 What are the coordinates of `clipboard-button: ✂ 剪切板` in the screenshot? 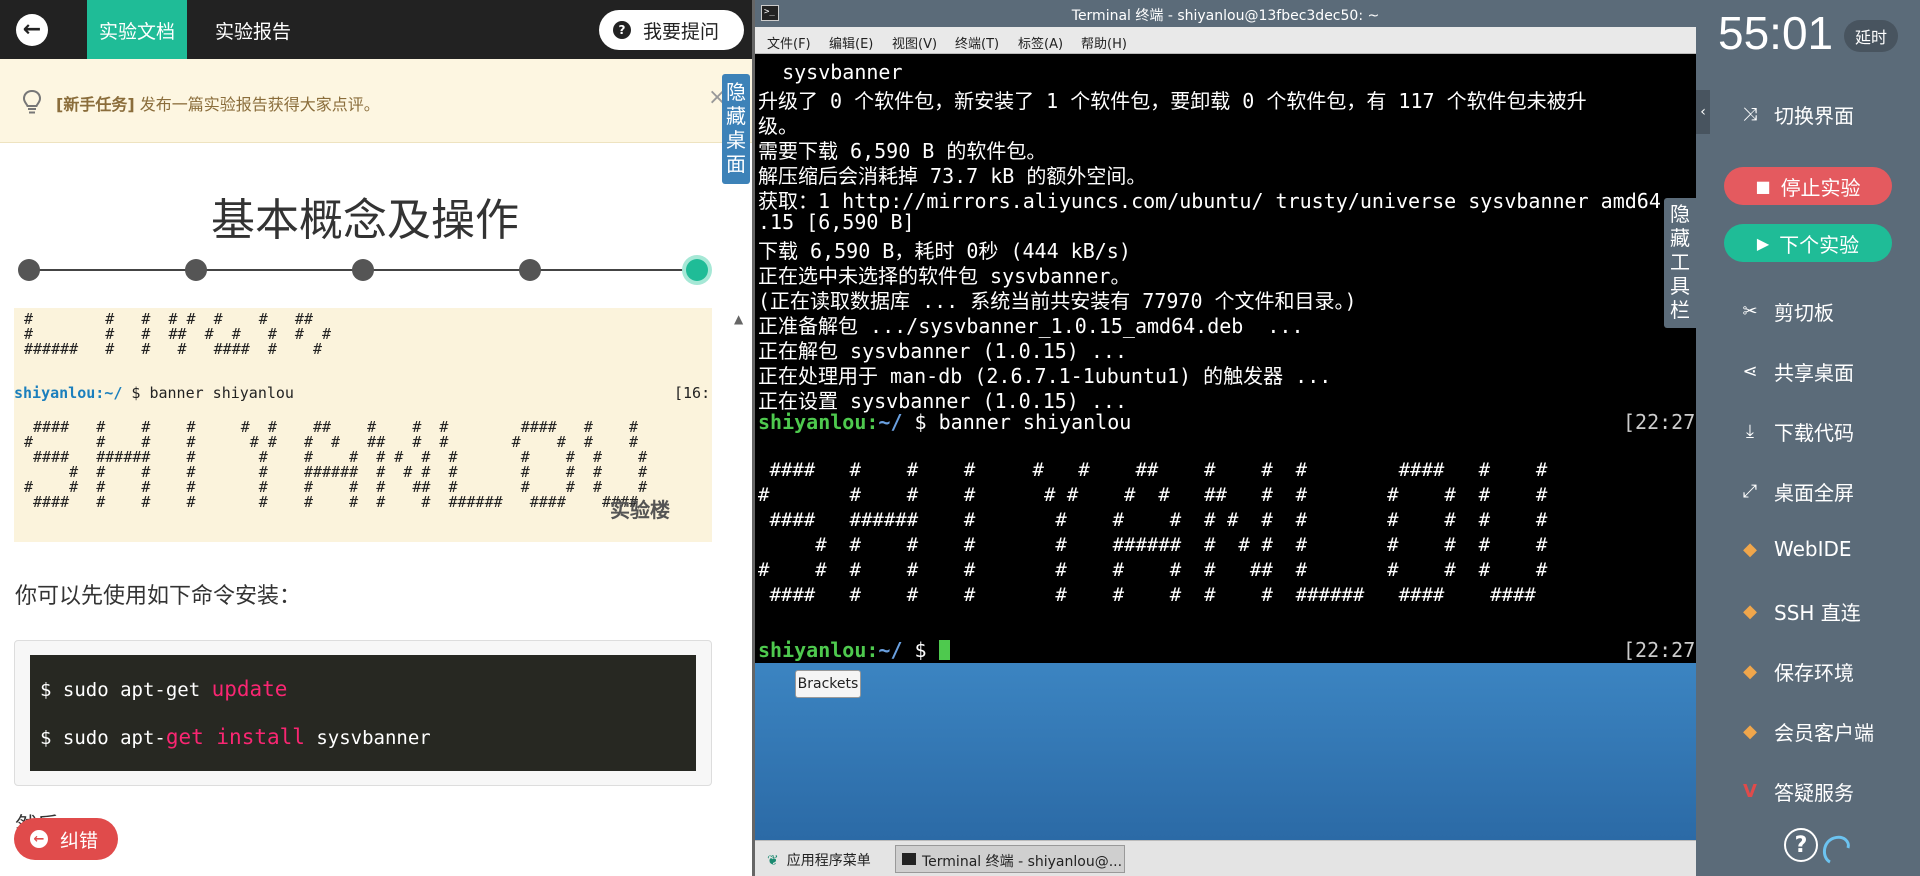 It's located at (1786, 311).